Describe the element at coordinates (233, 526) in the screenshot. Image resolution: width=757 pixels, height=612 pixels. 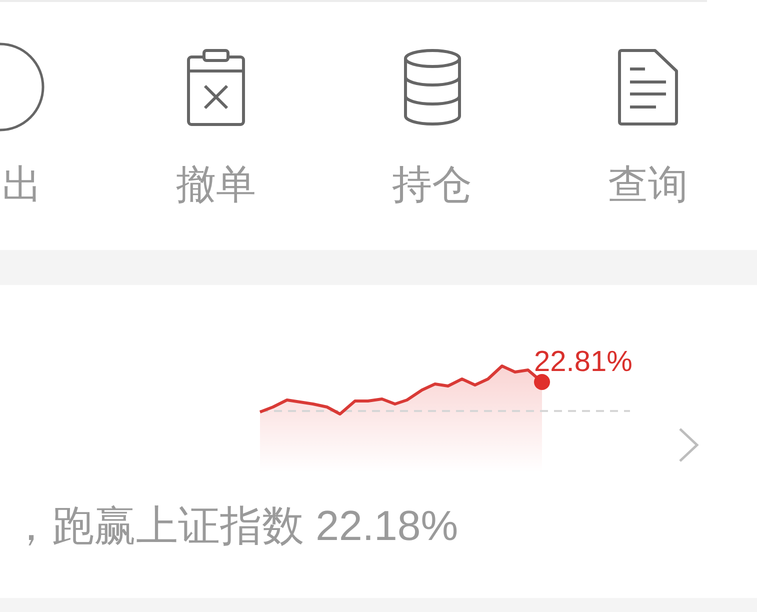
I see `summary-text: ，跑赢上证指数 22.18%` at that location.